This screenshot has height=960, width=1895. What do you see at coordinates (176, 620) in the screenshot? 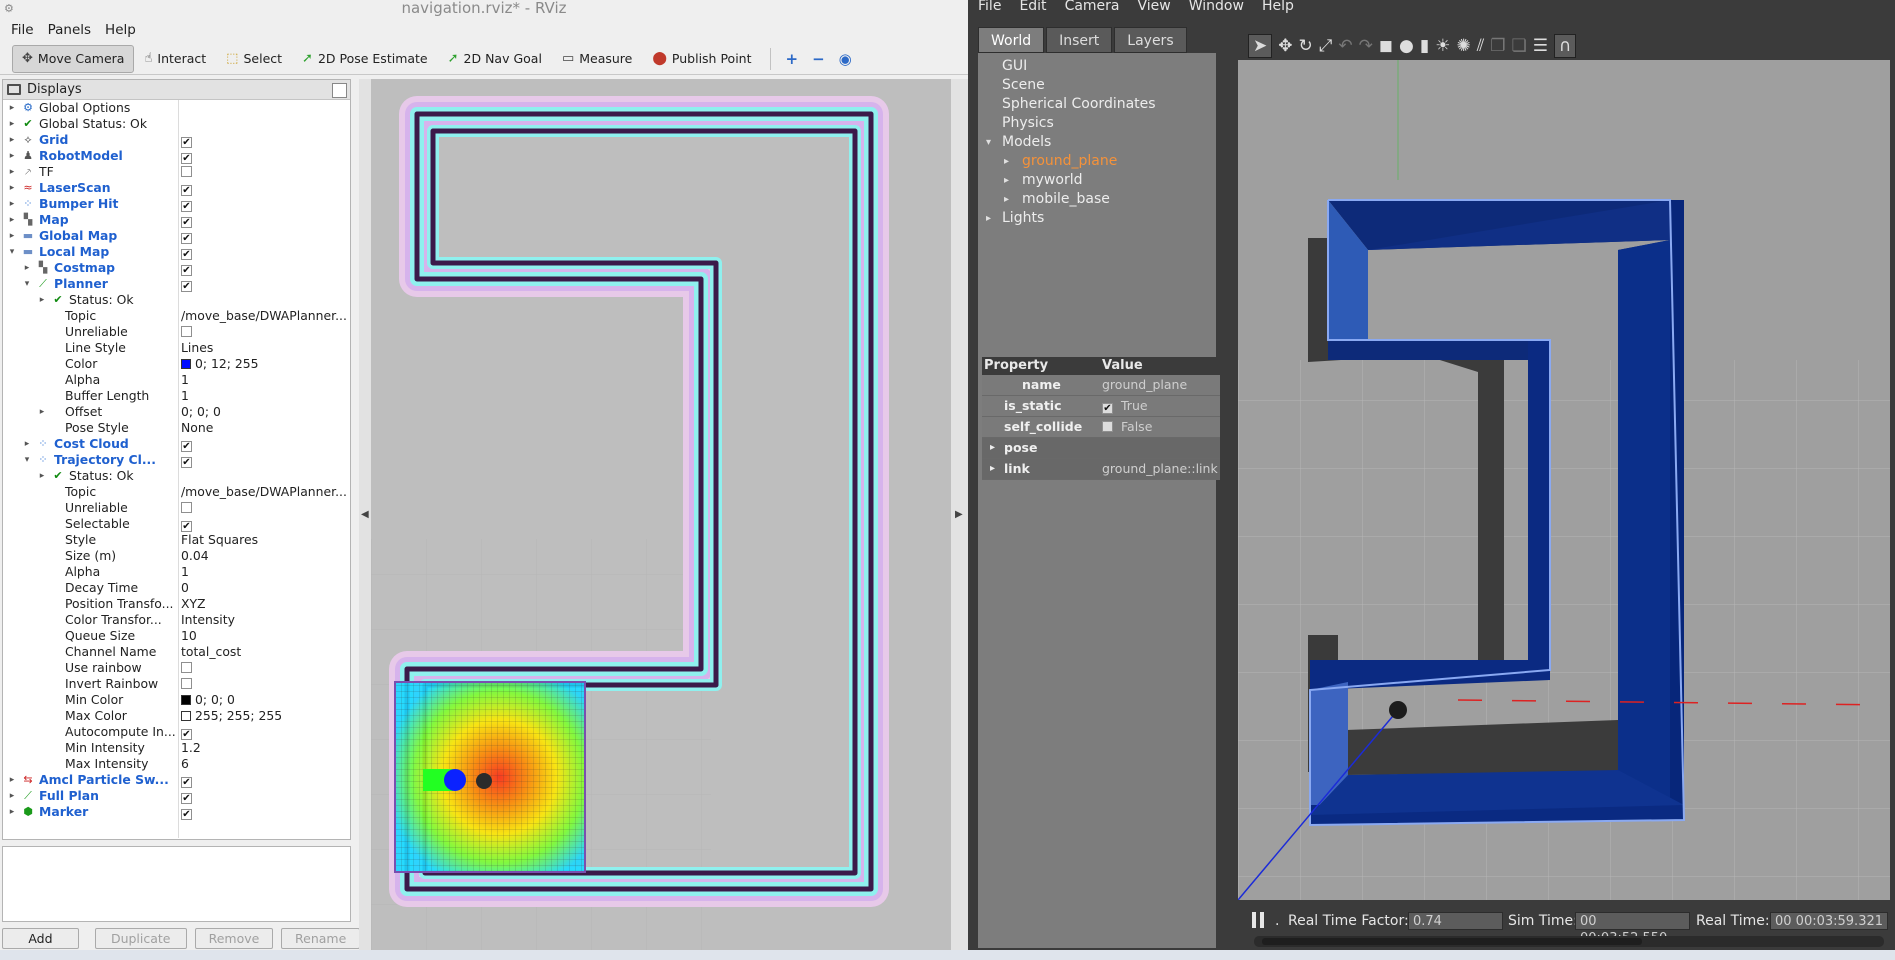
I see `display-tree-row: Color Transfor... Intensity` at bounding box center [176, 620].